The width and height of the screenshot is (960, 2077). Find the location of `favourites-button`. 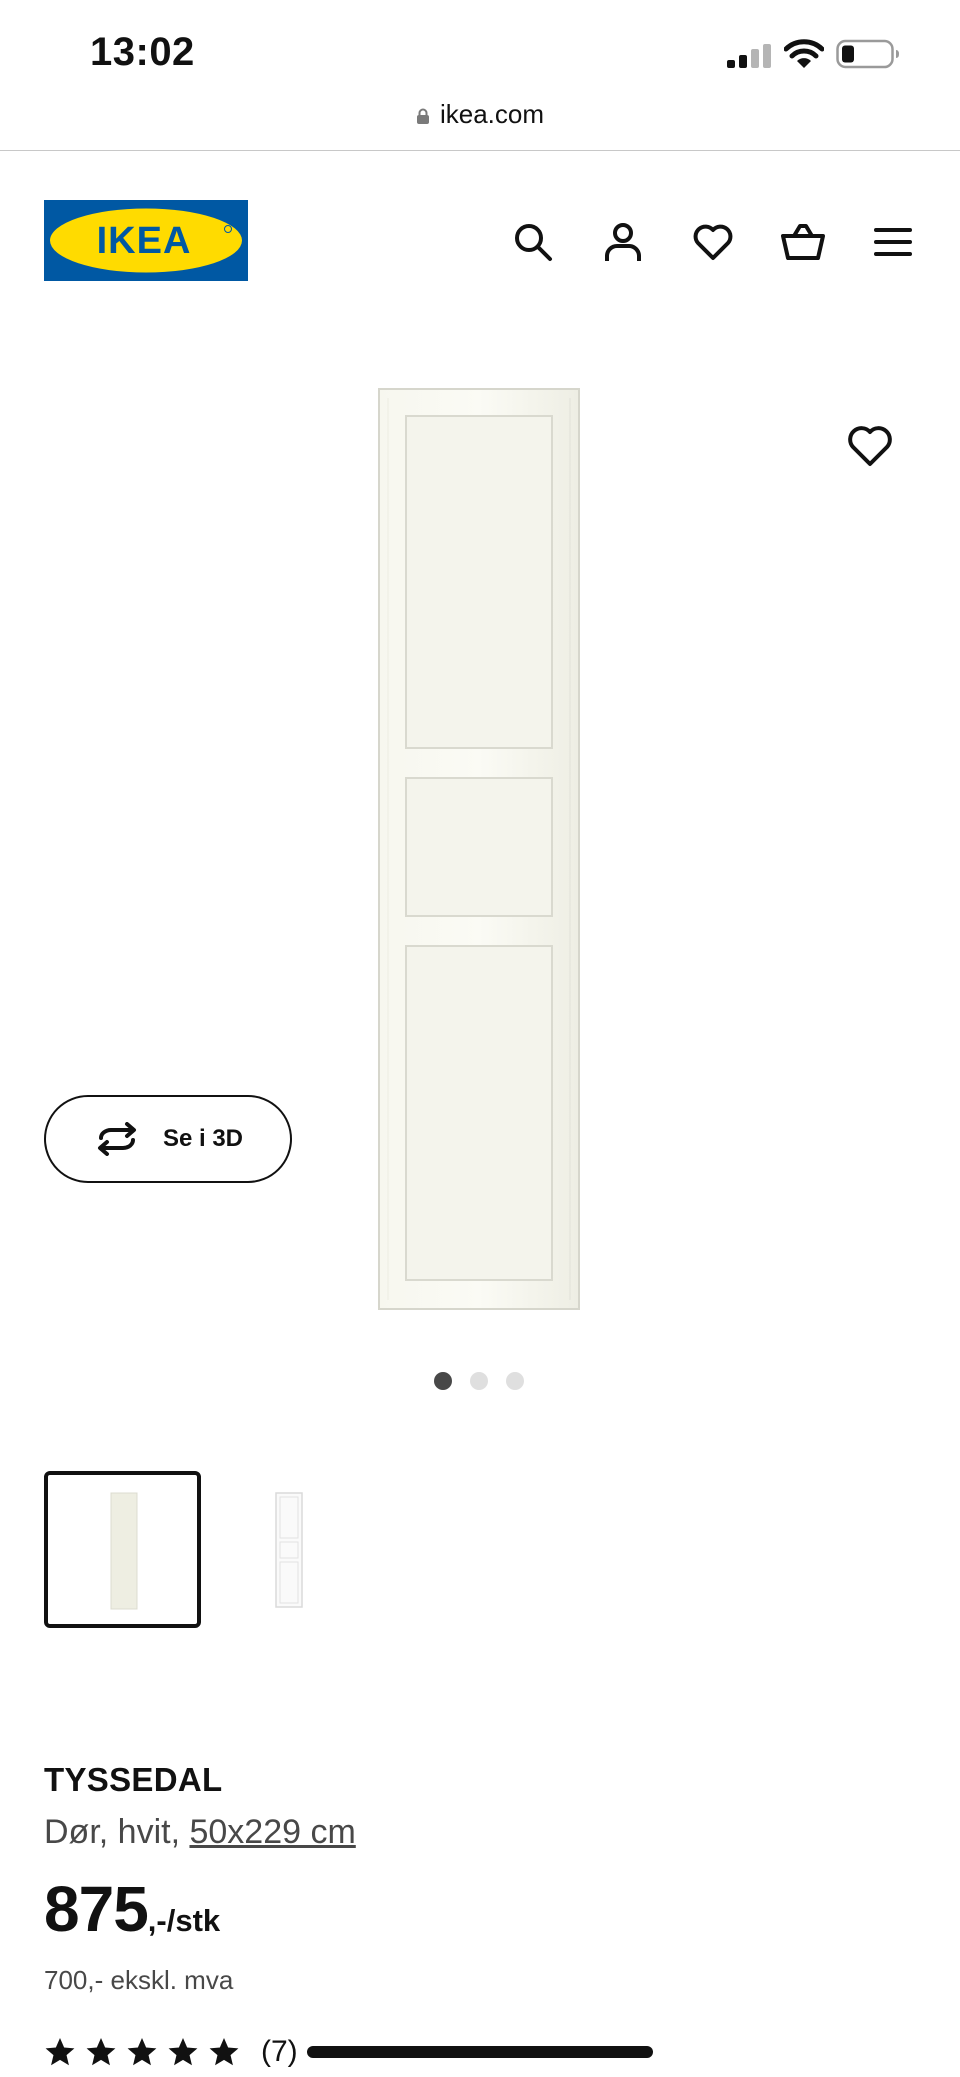

favourites-button is located at coordinates (713, 242).